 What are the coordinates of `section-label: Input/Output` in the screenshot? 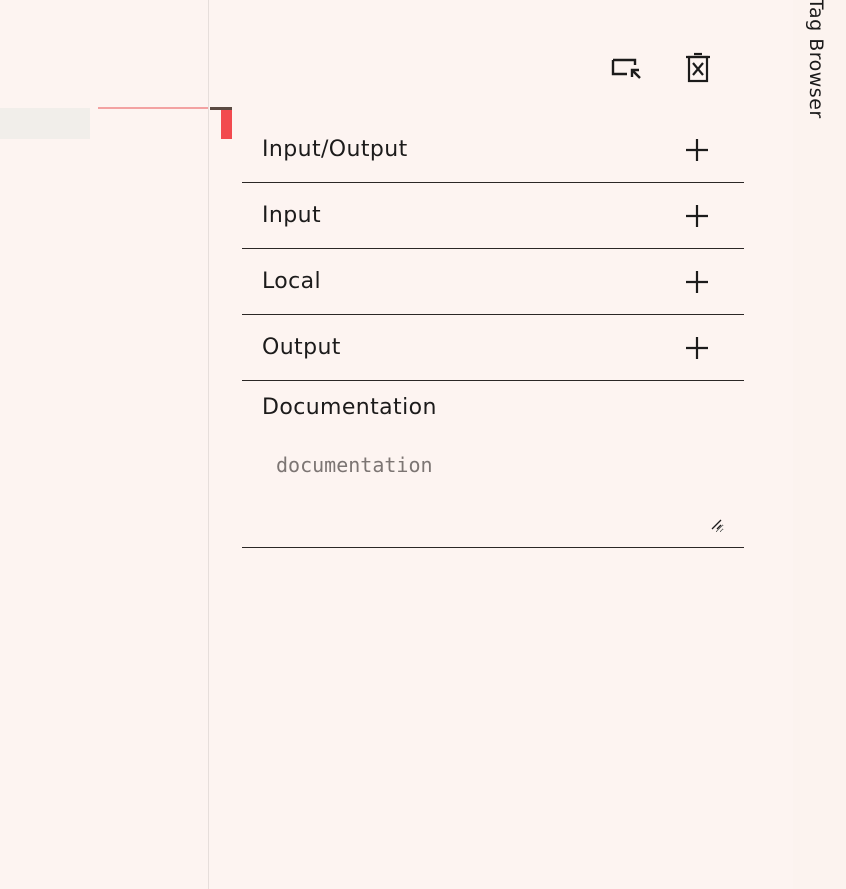 It's located at (335, 149).